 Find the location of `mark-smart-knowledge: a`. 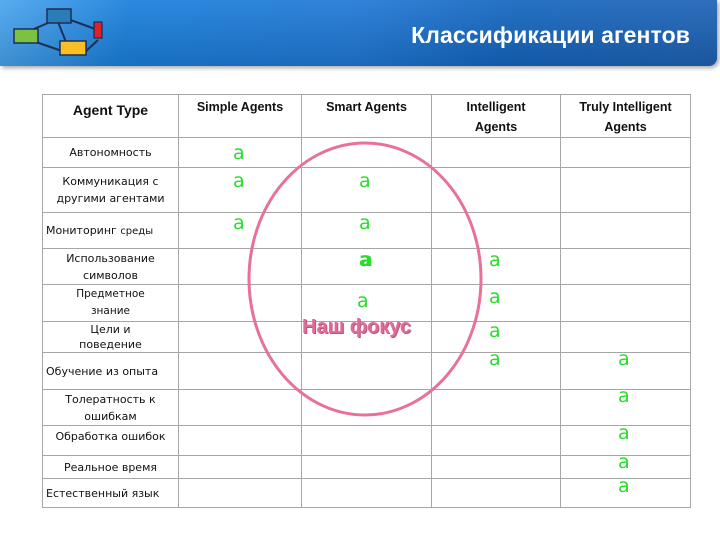

mark-smart-knowledge: a is located at coordinates (363, 301).